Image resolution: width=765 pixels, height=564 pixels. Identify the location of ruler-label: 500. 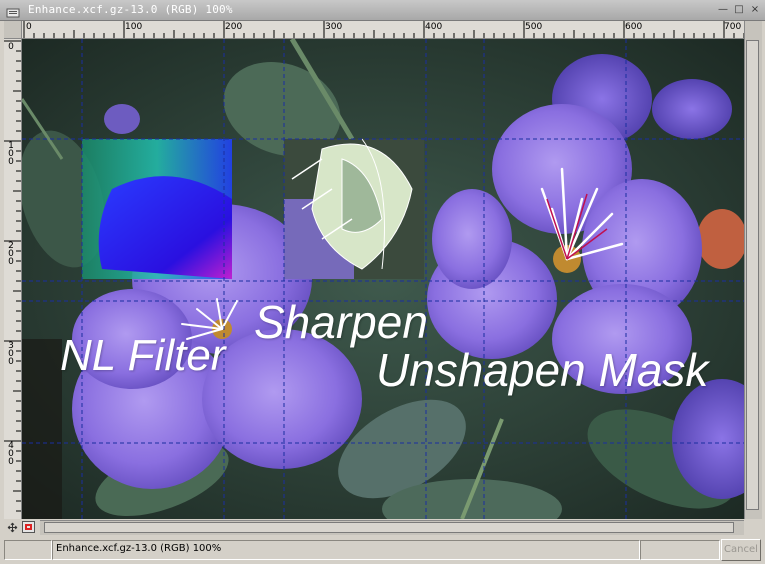
(534, 27).